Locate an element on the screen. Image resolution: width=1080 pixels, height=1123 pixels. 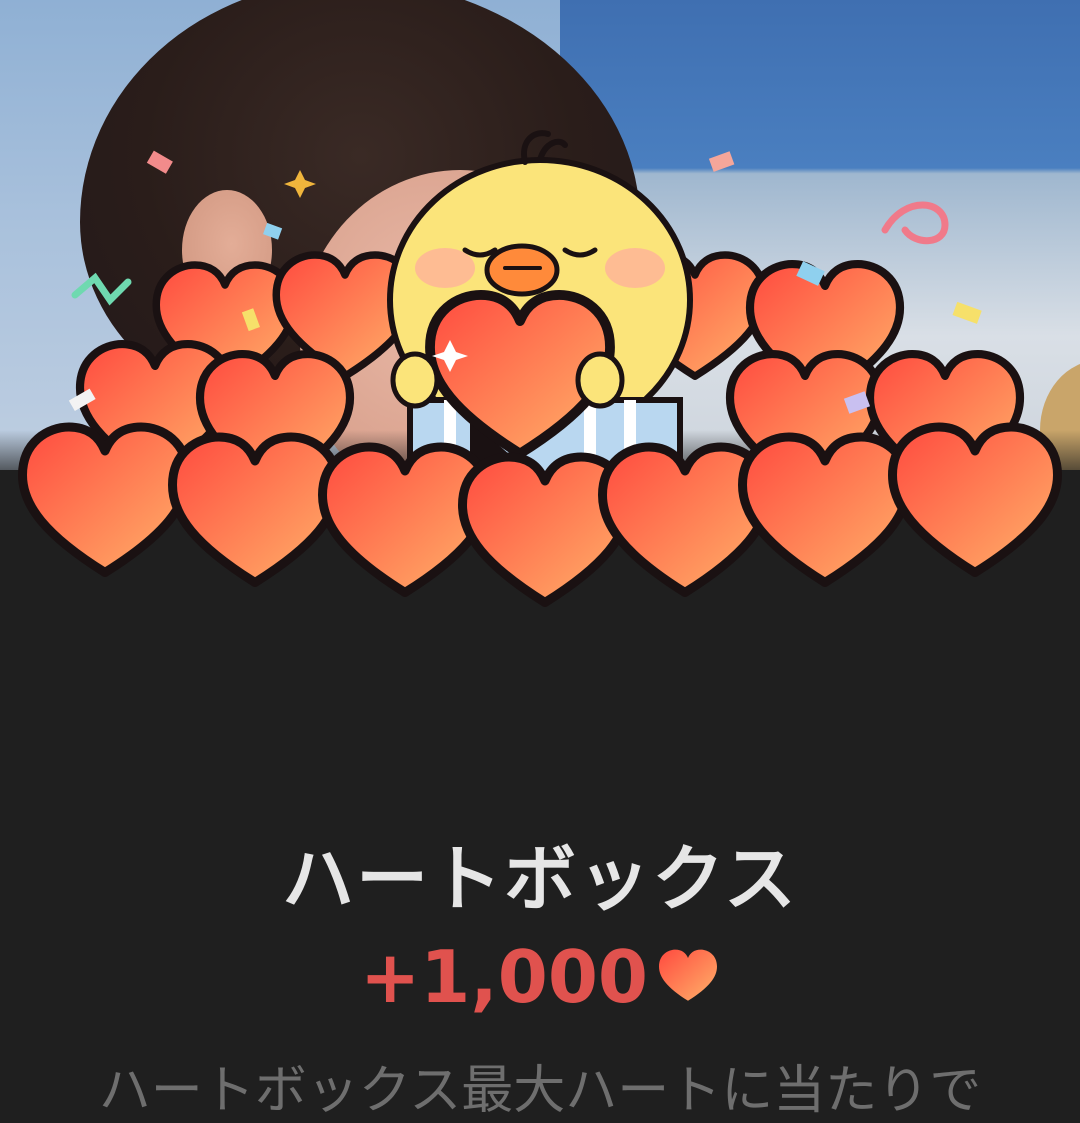
description-text: ハートボックス最大ハートに当たりで is located at coordinates (540, 1091).